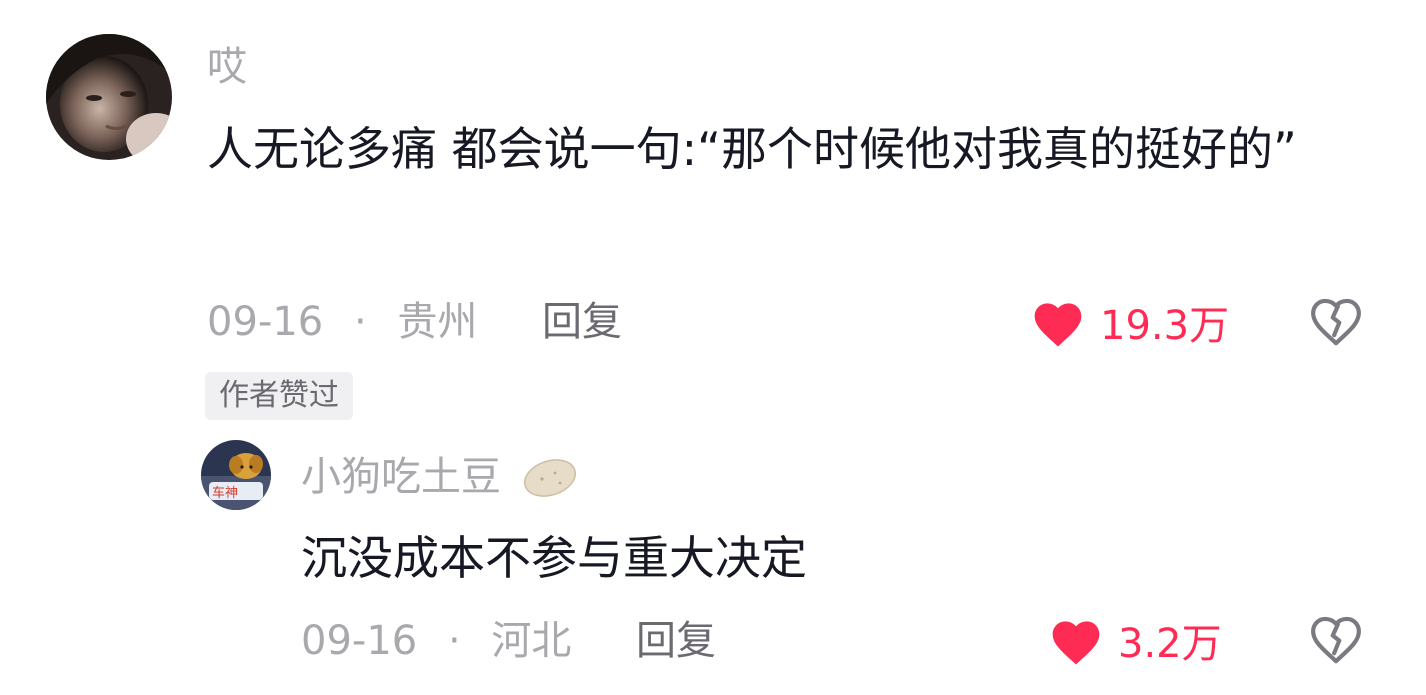  I want to click on replier-username: 小狗吃土豆, so click(401, 477).